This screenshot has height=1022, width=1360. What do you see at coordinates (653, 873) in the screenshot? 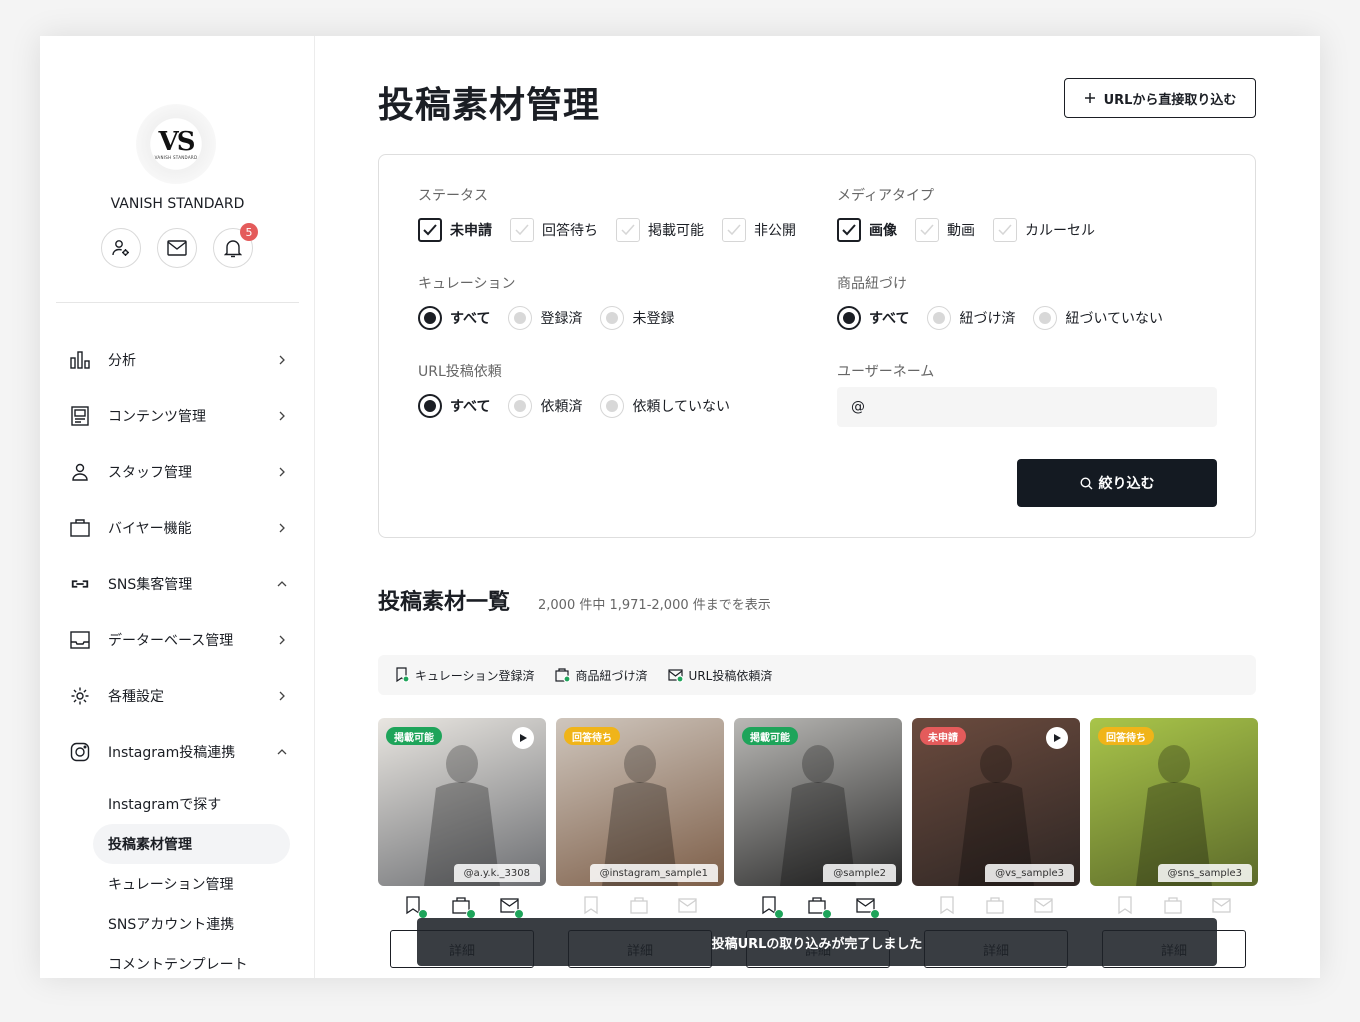
I see `username-handle: @instagram_sample1` at bounding box center [653, 873].